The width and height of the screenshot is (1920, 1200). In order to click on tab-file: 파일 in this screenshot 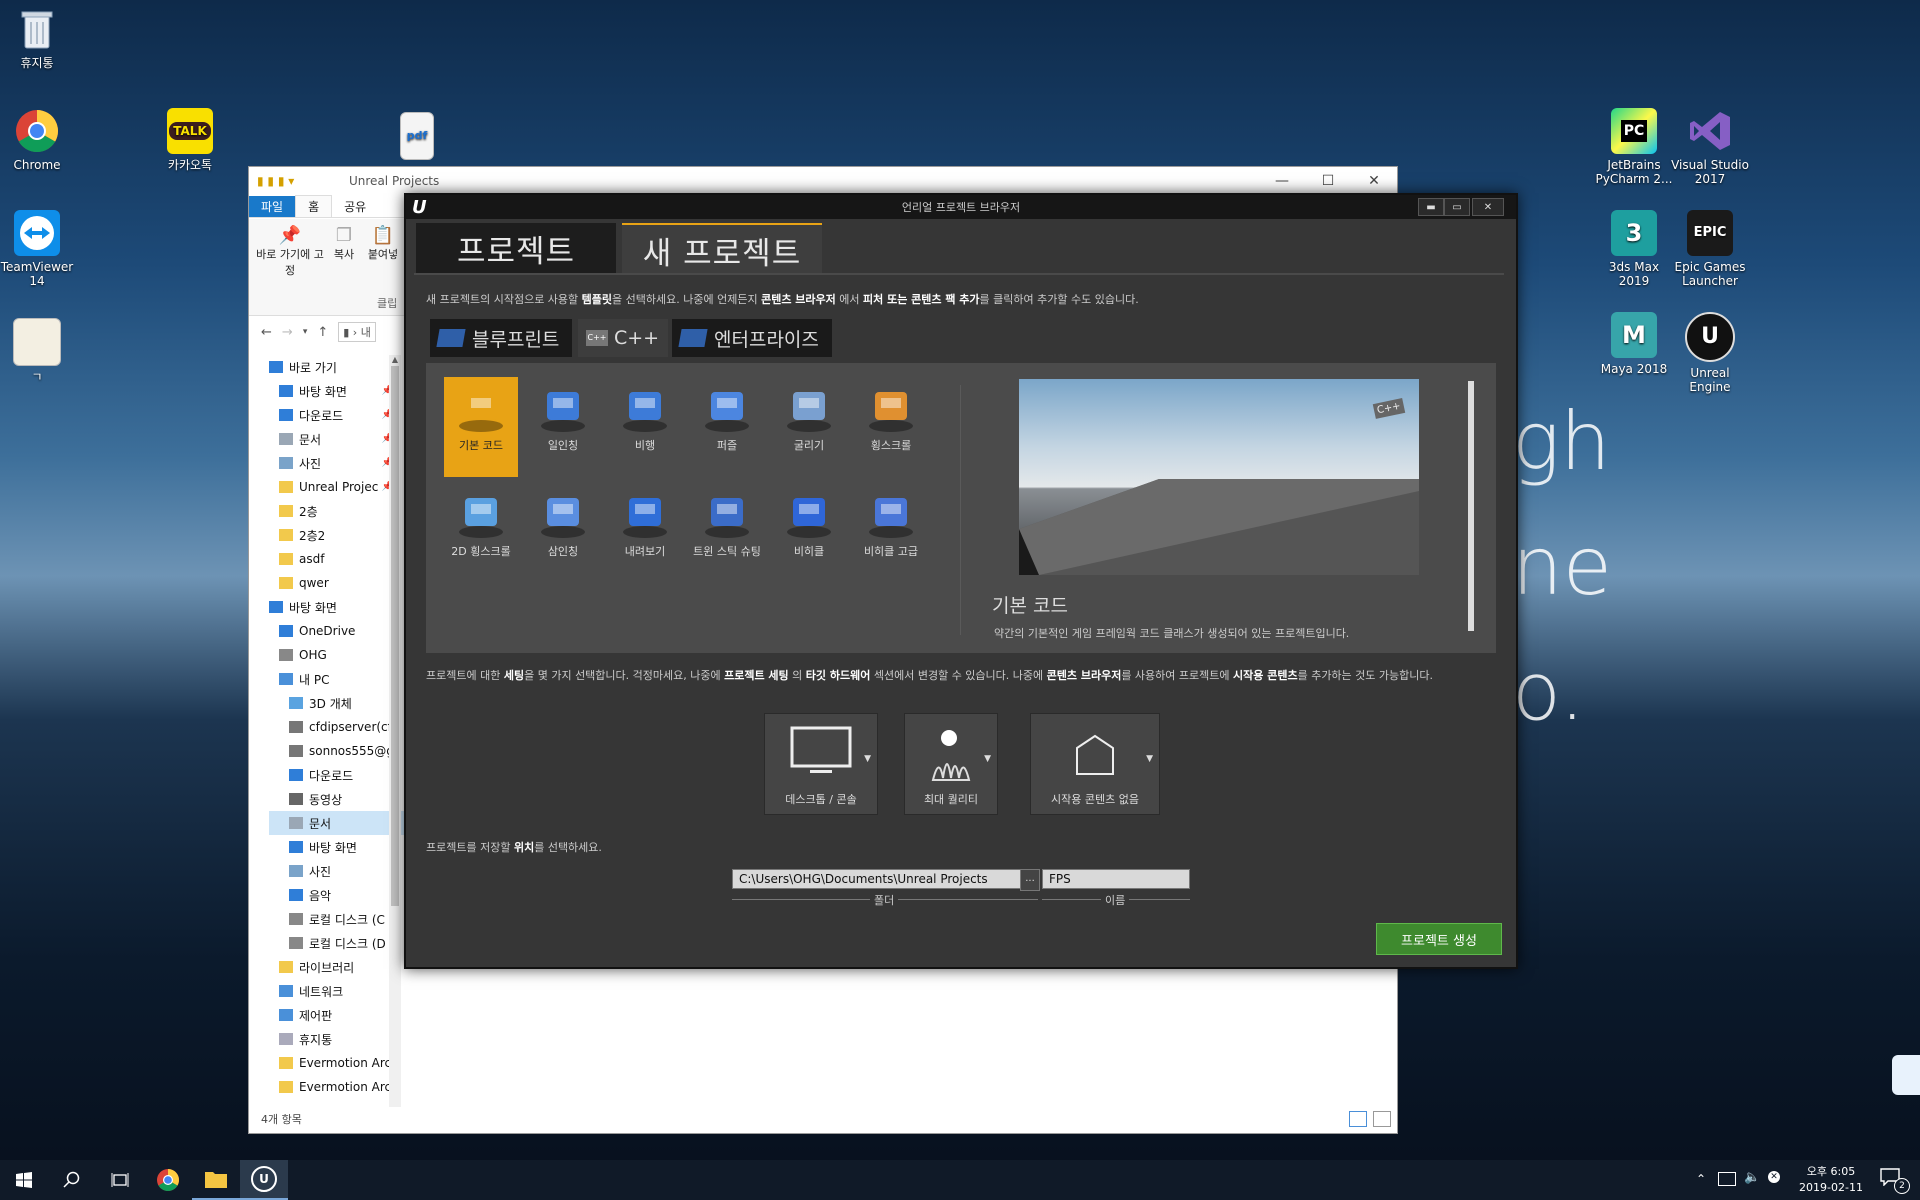, I will do `click(272, 206)`.